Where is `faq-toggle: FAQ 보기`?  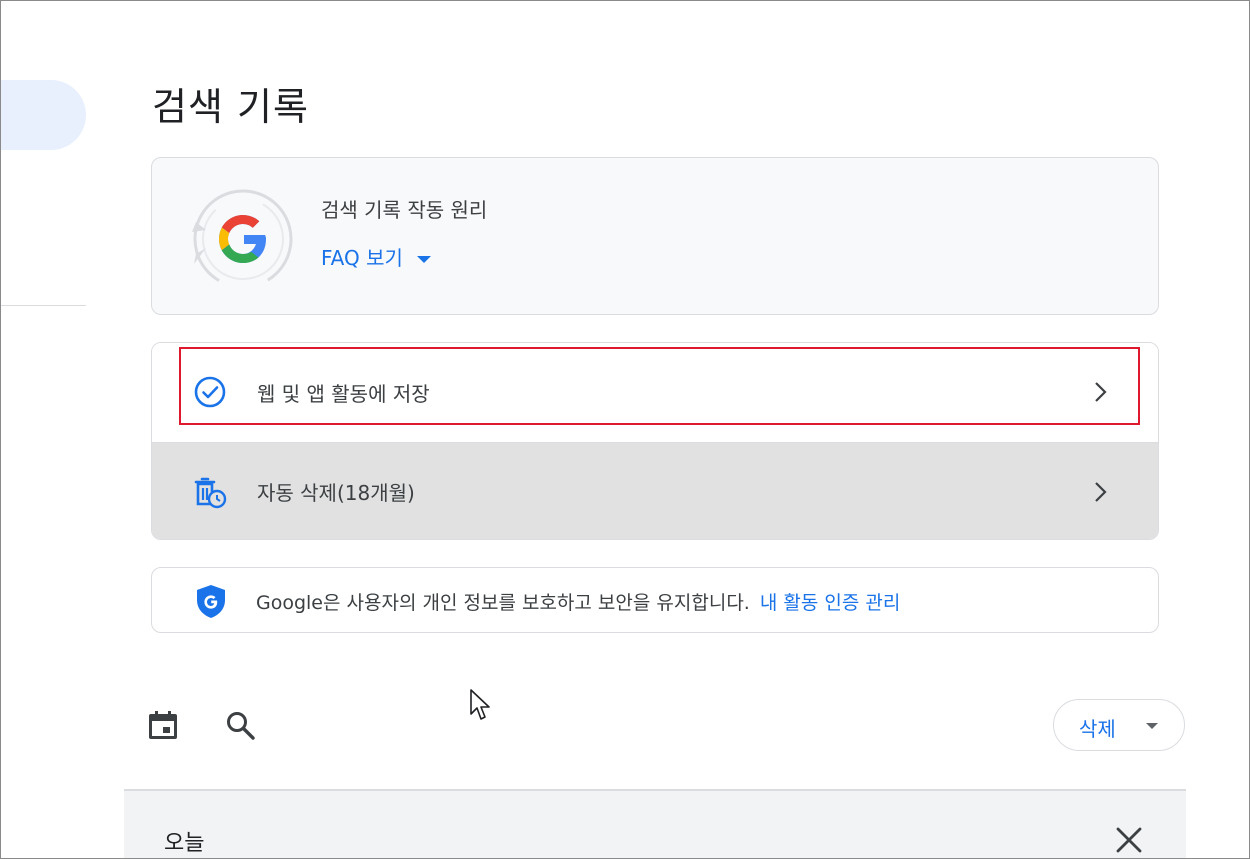
faq-toggle: FAQ 보기 is located at coordinates (376, 256).